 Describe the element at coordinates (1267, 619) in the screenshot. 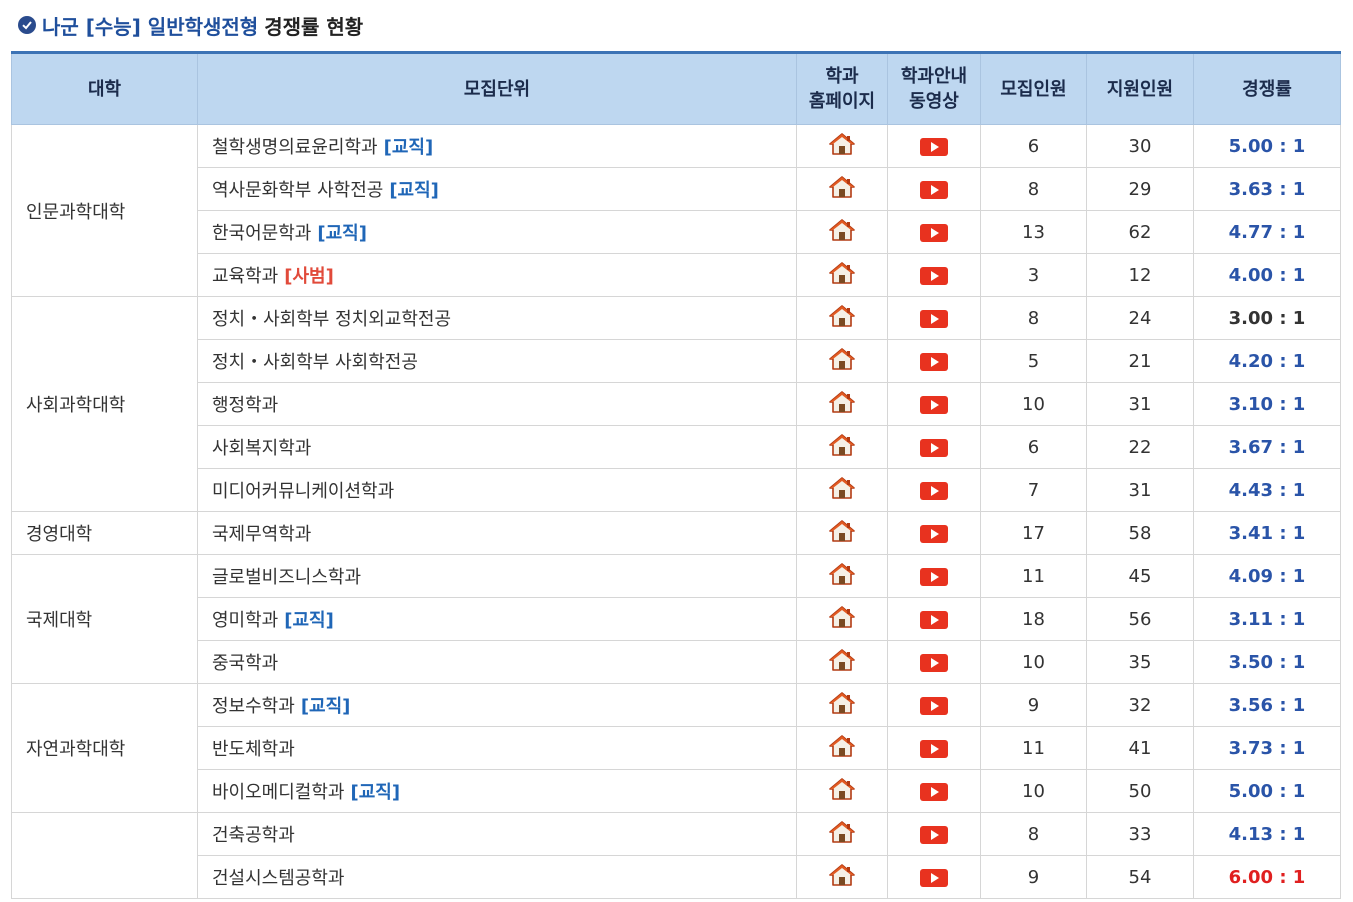

I see `rate-cell: 3.11 : 1` at that location.